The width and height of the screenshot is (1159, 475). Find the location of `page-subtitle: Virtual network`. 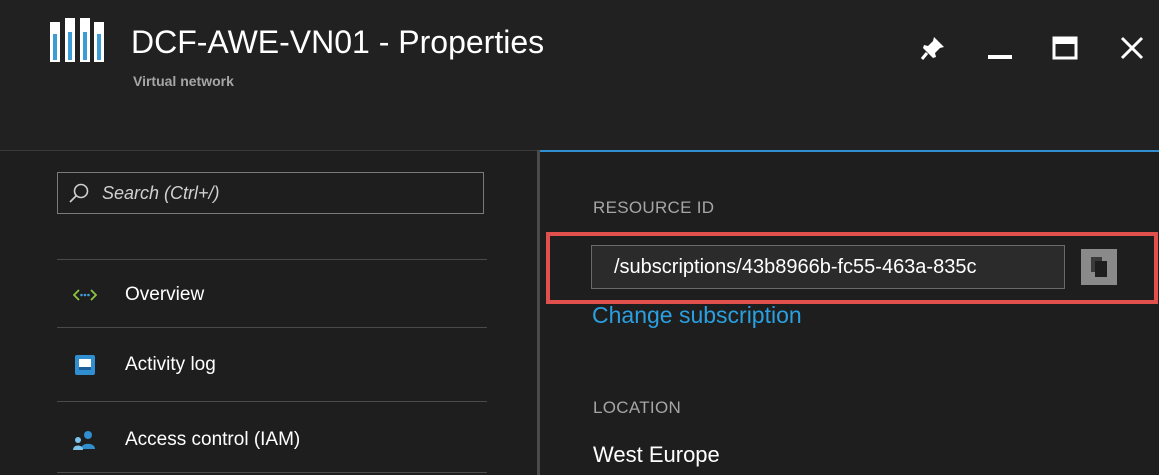

page-subtitle: Virtual network is located at coordinates (183, 81).